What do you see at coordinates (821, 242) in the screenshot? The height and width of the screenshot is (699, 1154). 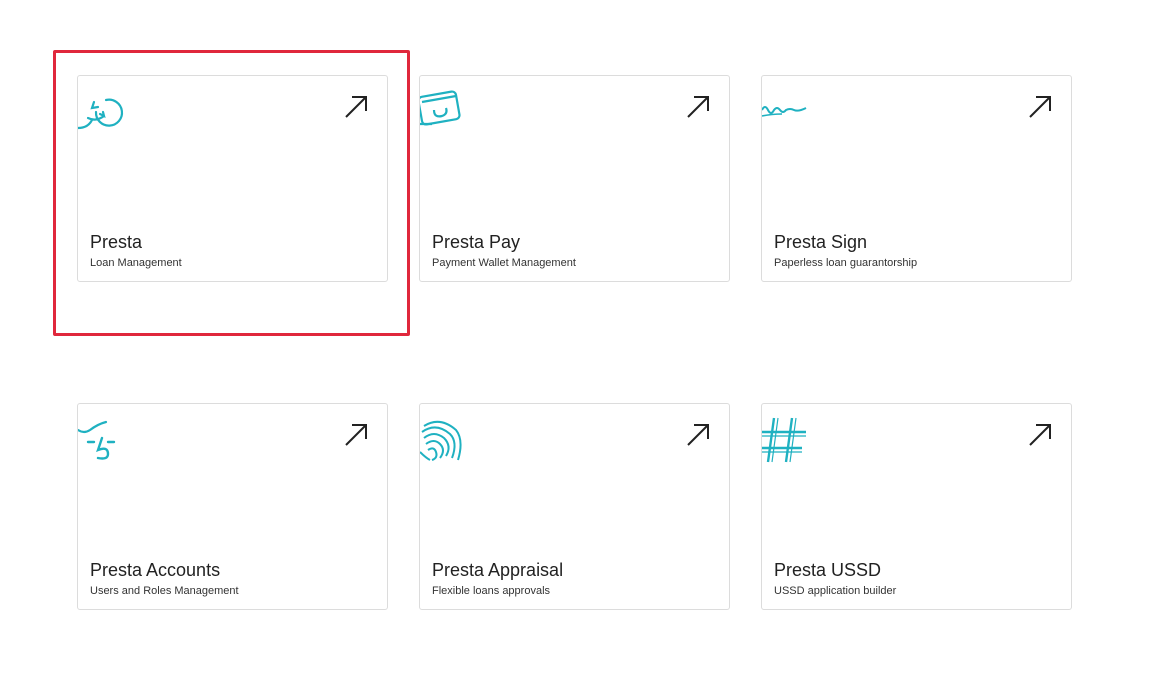 I see `card-title: Presta Sign` at bounding box center [821, 242].